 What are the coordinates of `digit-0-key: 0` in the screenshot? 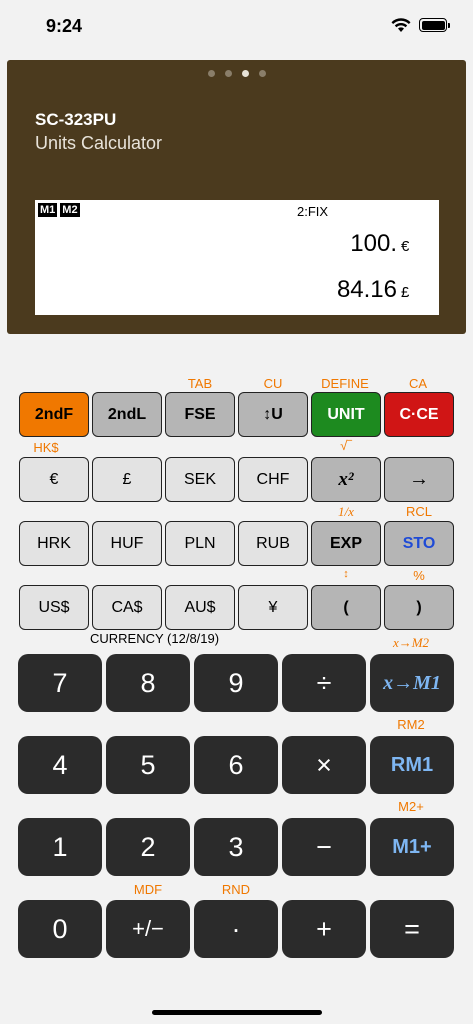 It's located at (60, 929).